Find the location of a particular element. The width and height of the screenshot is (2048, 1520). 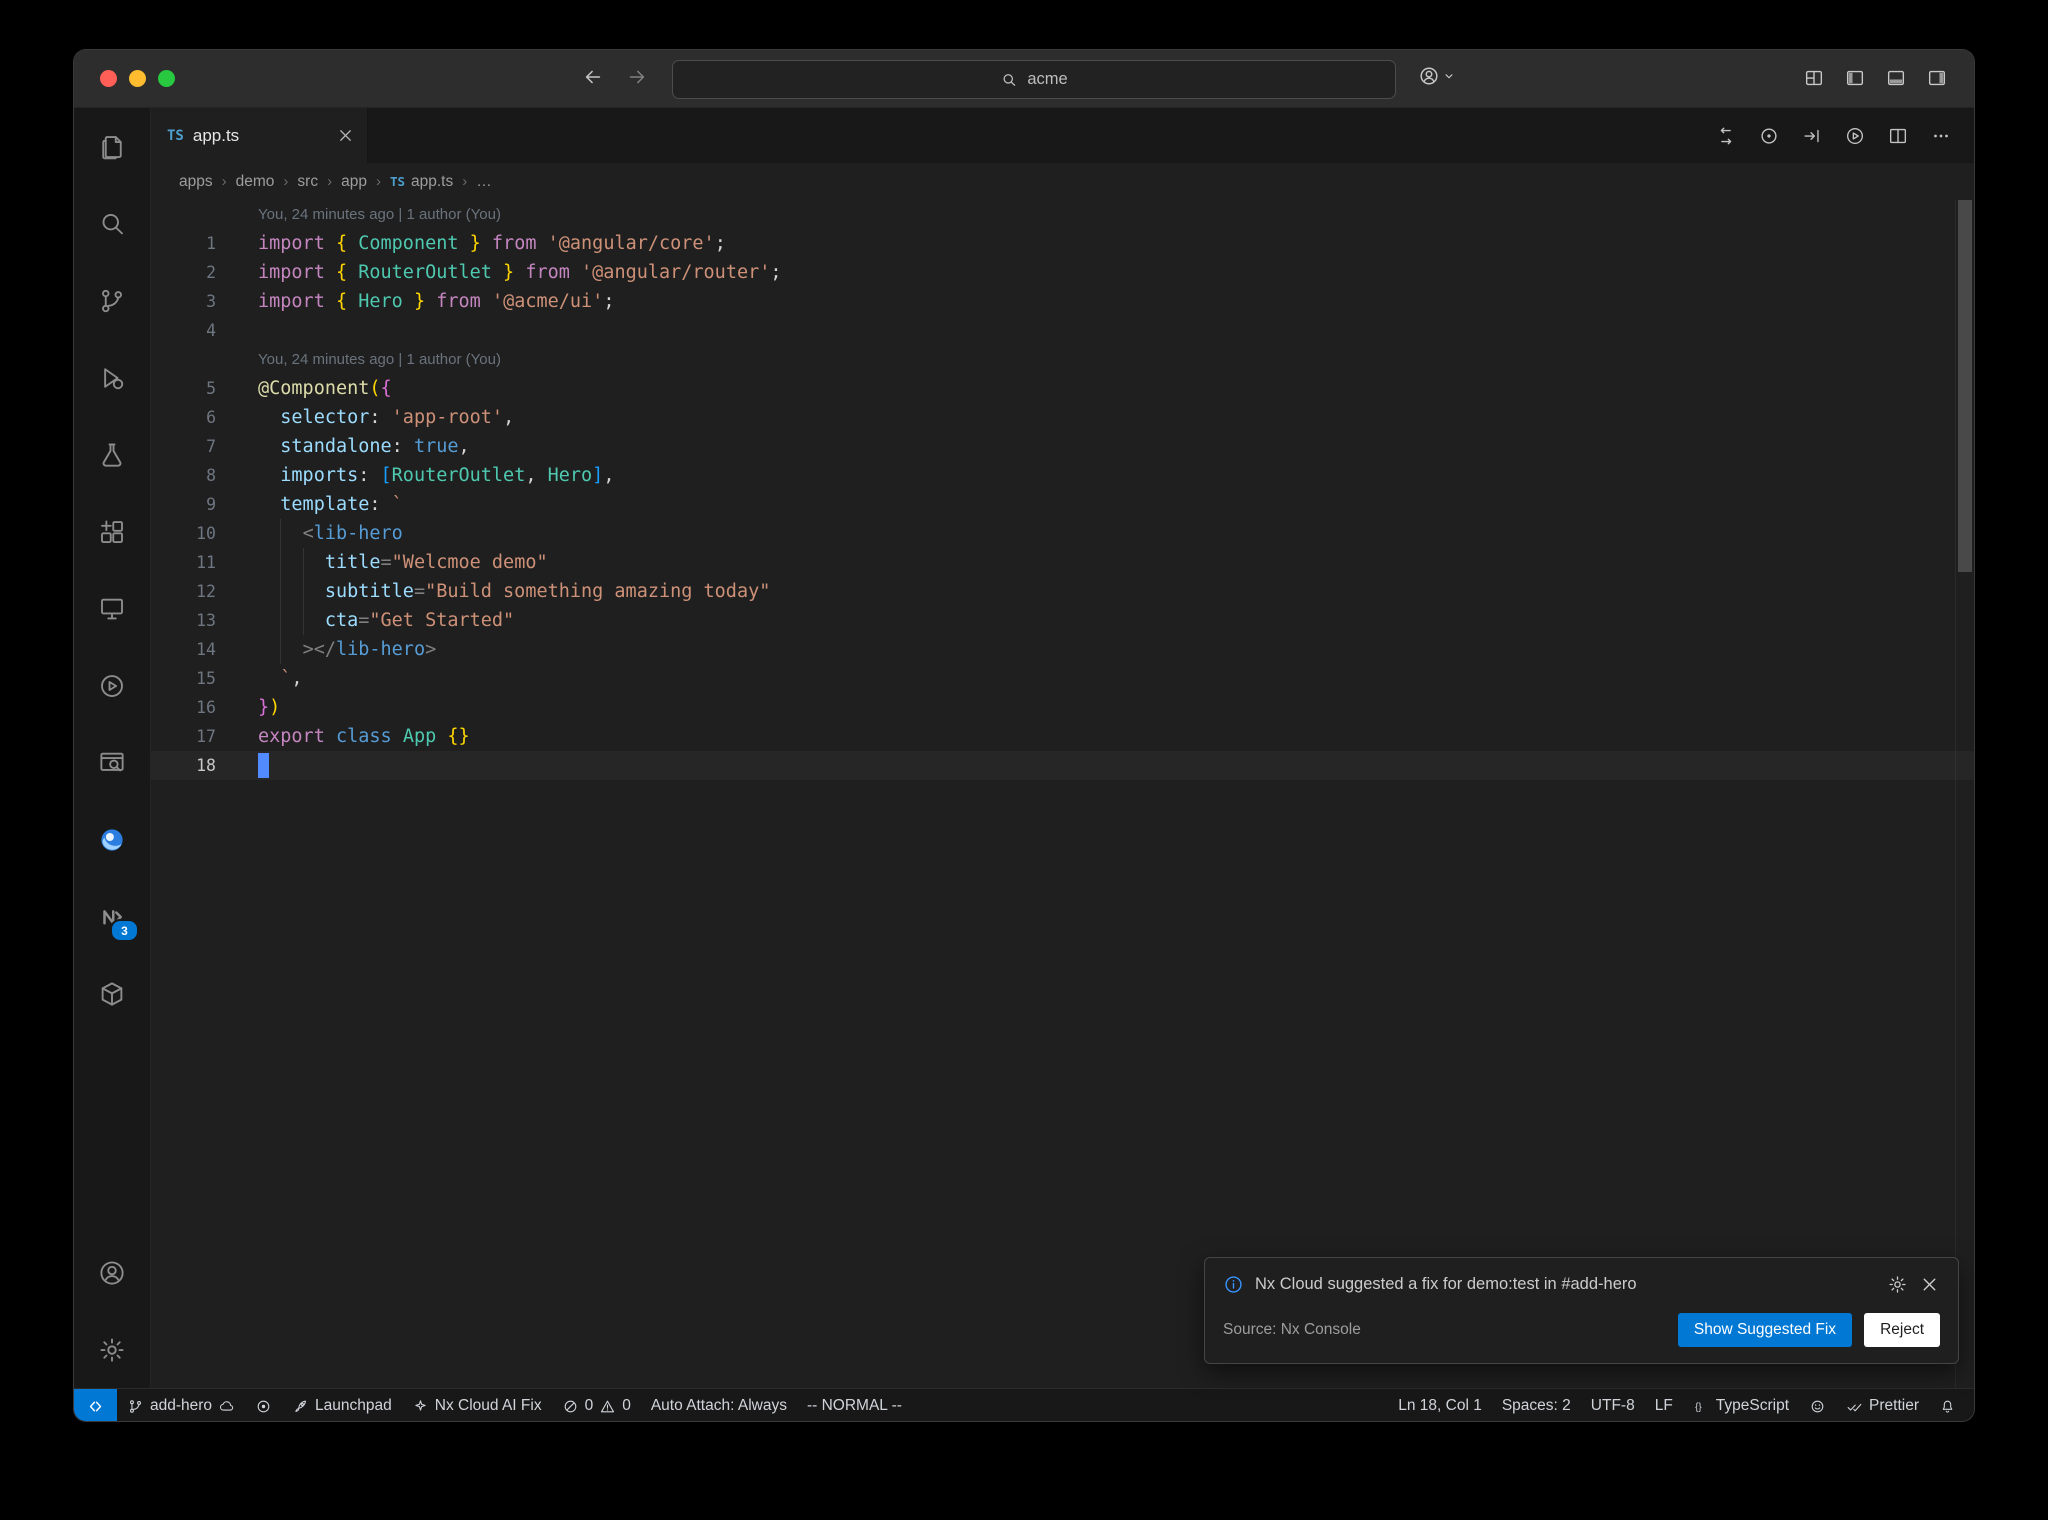

source-control-graph-icon is located at coordinates (1769, 136).